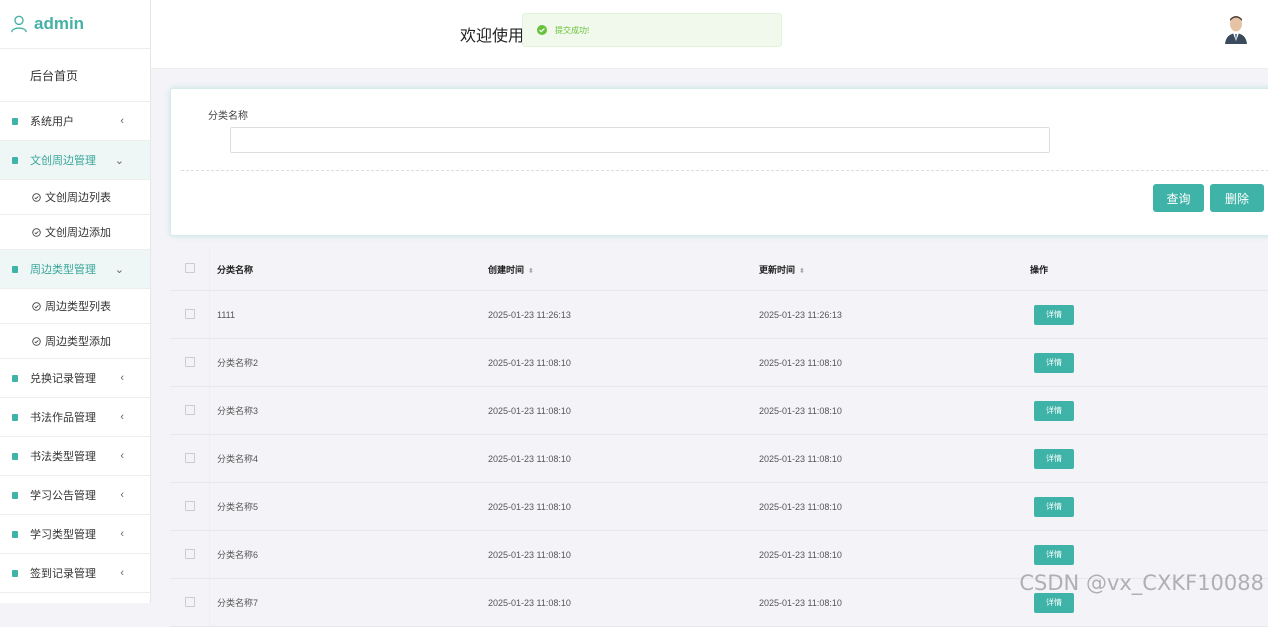 Image resolution: width=1268 pixels, height=627 pixels. I want to click on table-header-row: 分类名称 创建时间 ⬍ 更新时间 ⬍ 操作, so click(719, 269).